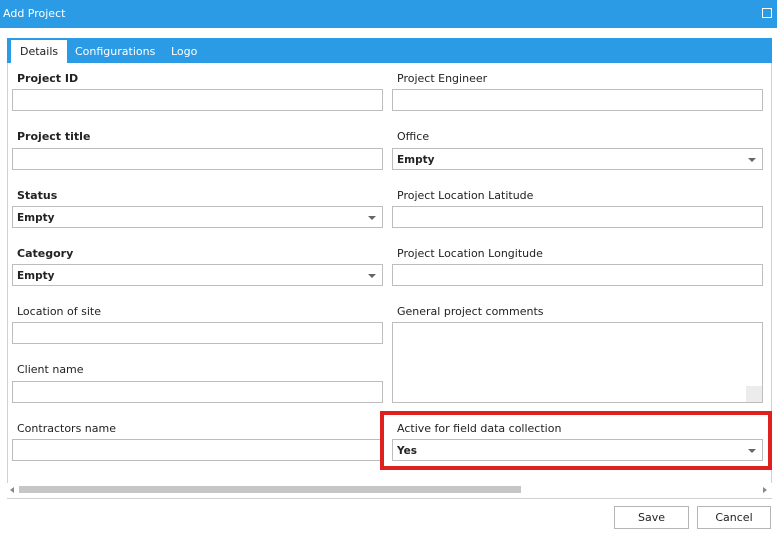 The height and width of the screenshot is (535, 777). What do you see at coordinates (470, 311) in the screenshot?
I see `comments-label: General project comments` at bounding box center [470, 311].